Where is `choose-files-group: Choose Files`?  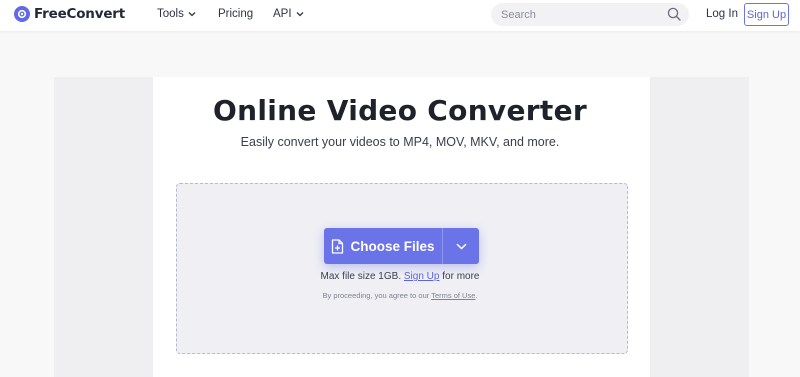
choose-files-group: Choose Files is located at coordinates (401, 246).